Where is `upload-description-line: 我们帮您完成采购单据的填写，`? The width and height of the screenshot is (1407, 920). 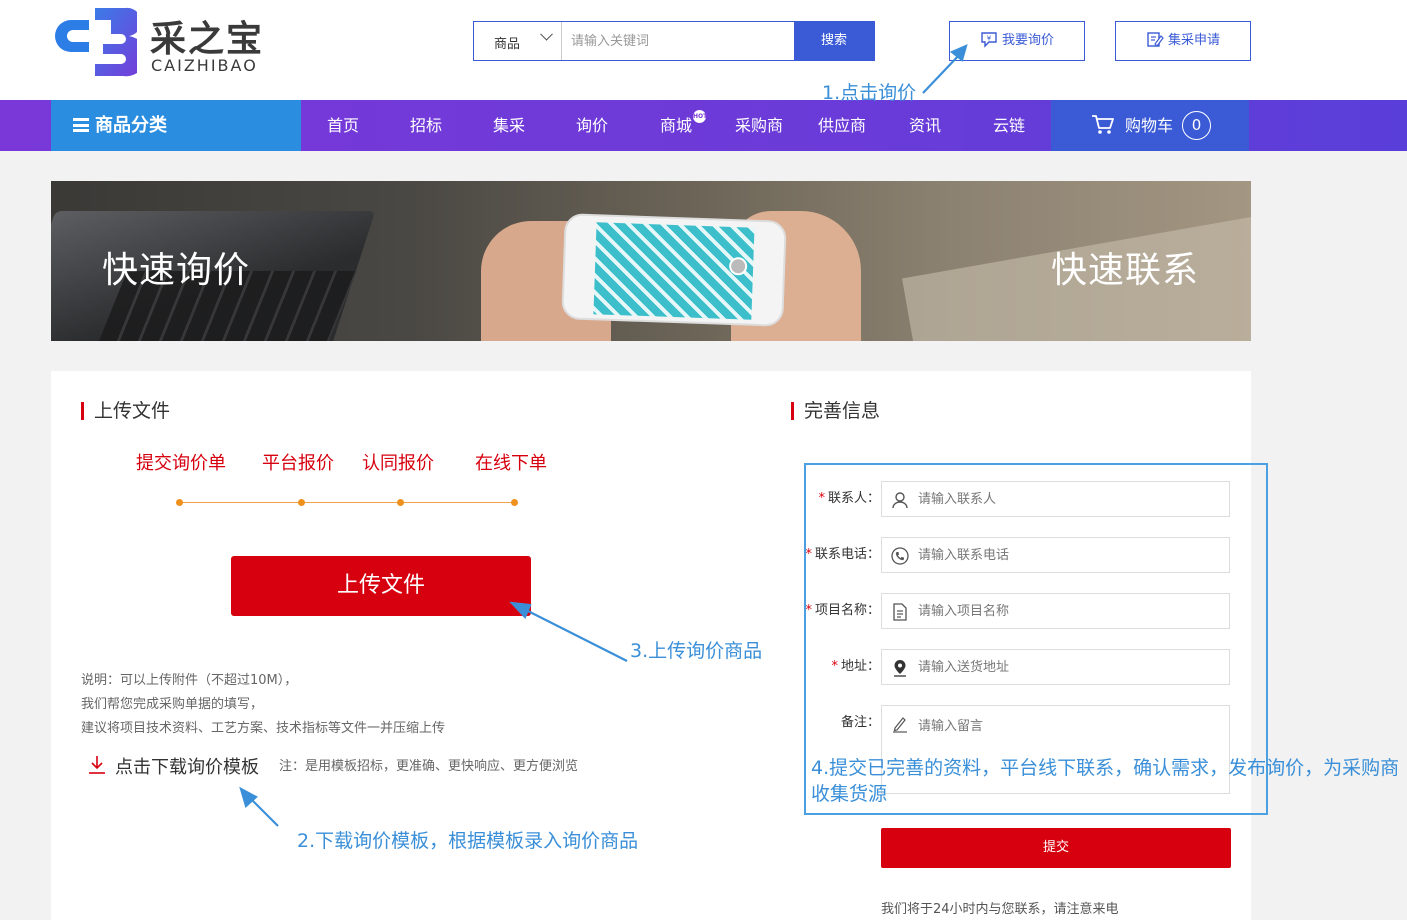 upload-description-line: 我们帮您完成采购单据的填写， is located at coordinates (172, 704).